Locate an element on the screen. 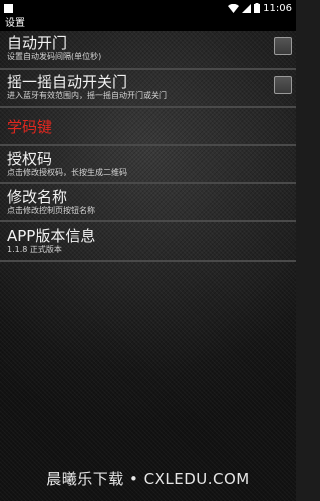  battery-icon is located at coordinates (257, 8).